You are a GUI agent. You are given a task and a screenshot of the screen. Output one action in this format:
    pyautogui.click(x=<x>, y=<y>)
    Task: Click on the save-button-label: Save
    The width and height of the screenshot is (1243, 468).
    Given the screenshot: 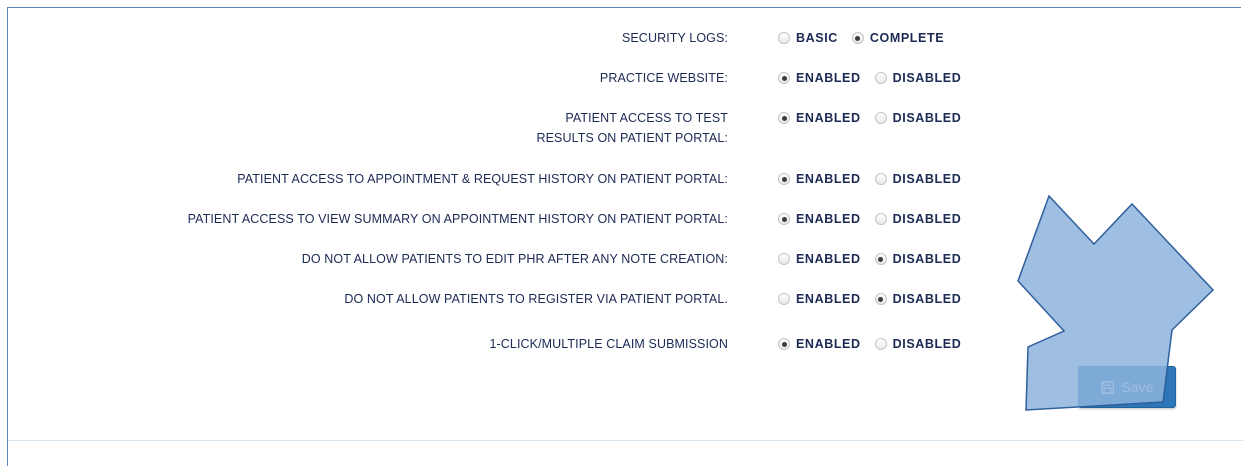 What is the action you would take?
    pyautogui.click(x=1137, y=387)
    